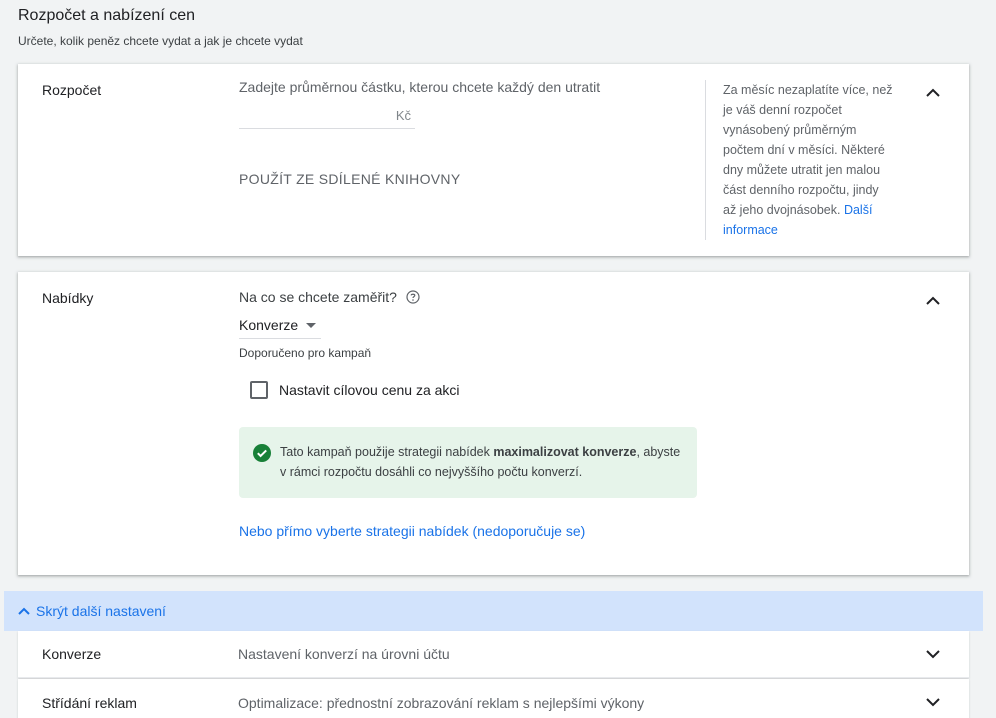 This screenshot has height=718, width=996. I want to click on bids-collapse-button, so click(933, 300).